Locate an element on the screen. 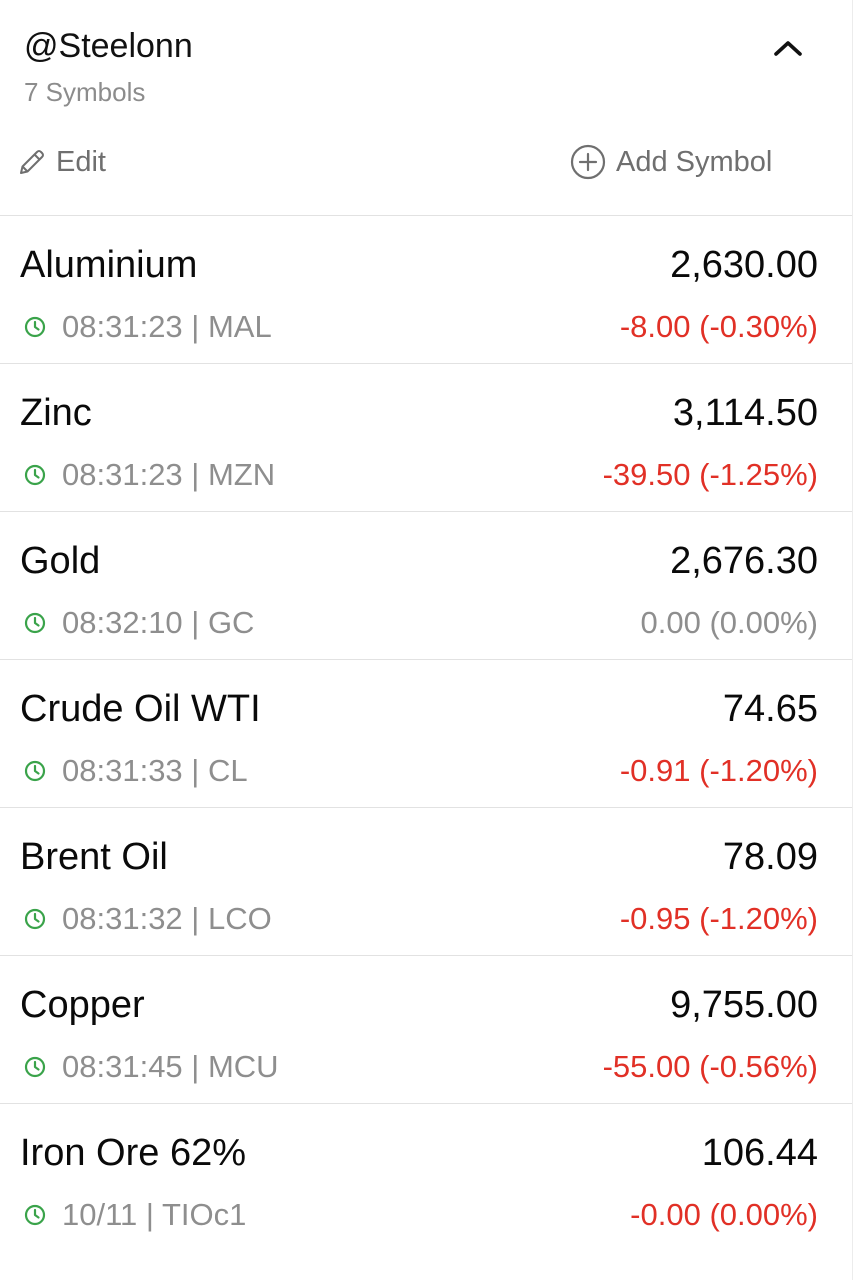 This screenshot has width=857, height=1280. symbol-time-code: 08:31:23 | MAL is located at coordinates (167, 326).